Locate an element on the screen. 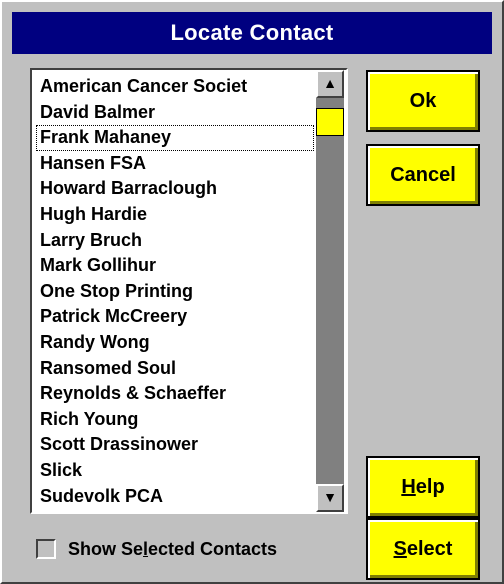  show-selected-contacts-label: Show Selected Contacts is located at coordinates (172, 549).